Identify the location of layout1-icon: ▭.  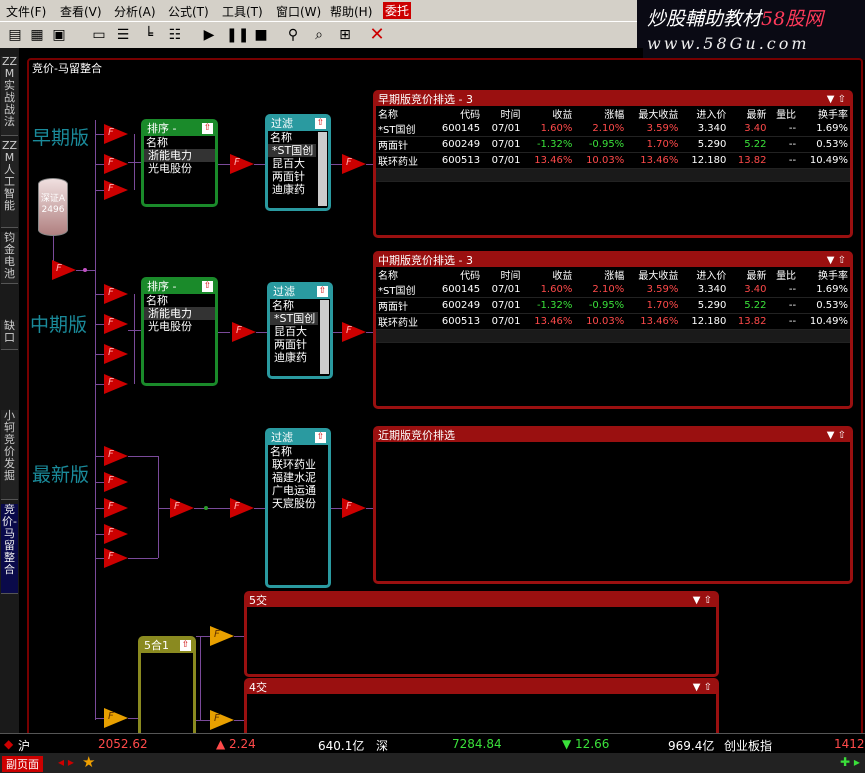
(99, 35).